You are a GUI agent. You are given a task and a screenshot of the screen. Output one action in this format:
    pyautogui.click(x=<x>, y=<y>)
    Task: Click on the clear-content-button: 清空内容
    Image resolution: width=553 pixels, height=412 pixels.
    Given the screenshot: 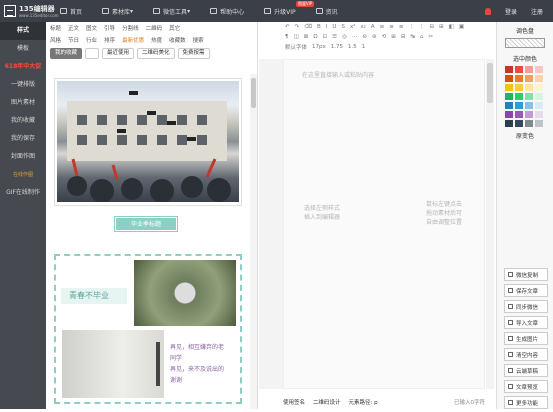 What is the action you would take?
    pyautogui.click(x=526, y=354)
    